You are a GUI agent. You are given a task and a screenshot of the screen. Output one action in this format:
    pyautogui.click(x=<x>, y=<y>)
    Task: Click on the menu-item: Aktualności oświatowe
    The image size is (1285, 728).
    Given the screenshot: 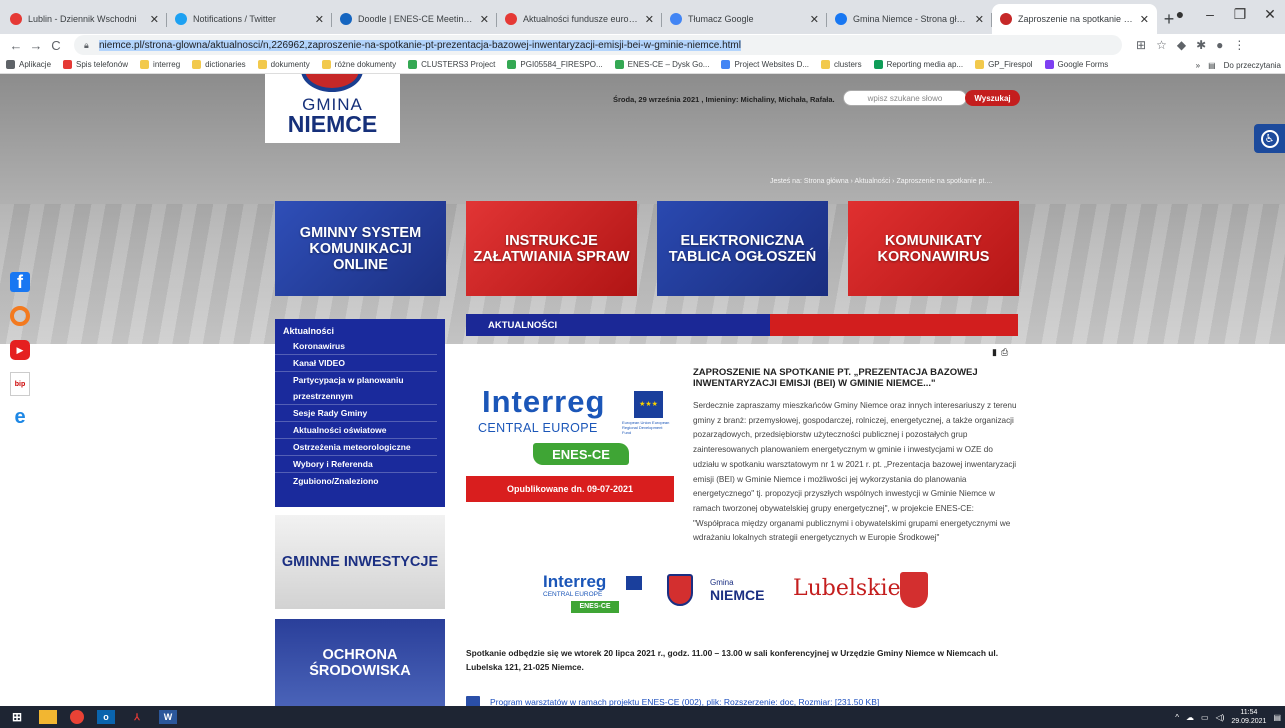 What is the action you would take?
    pyautogui.click(x=356, y=430)
    